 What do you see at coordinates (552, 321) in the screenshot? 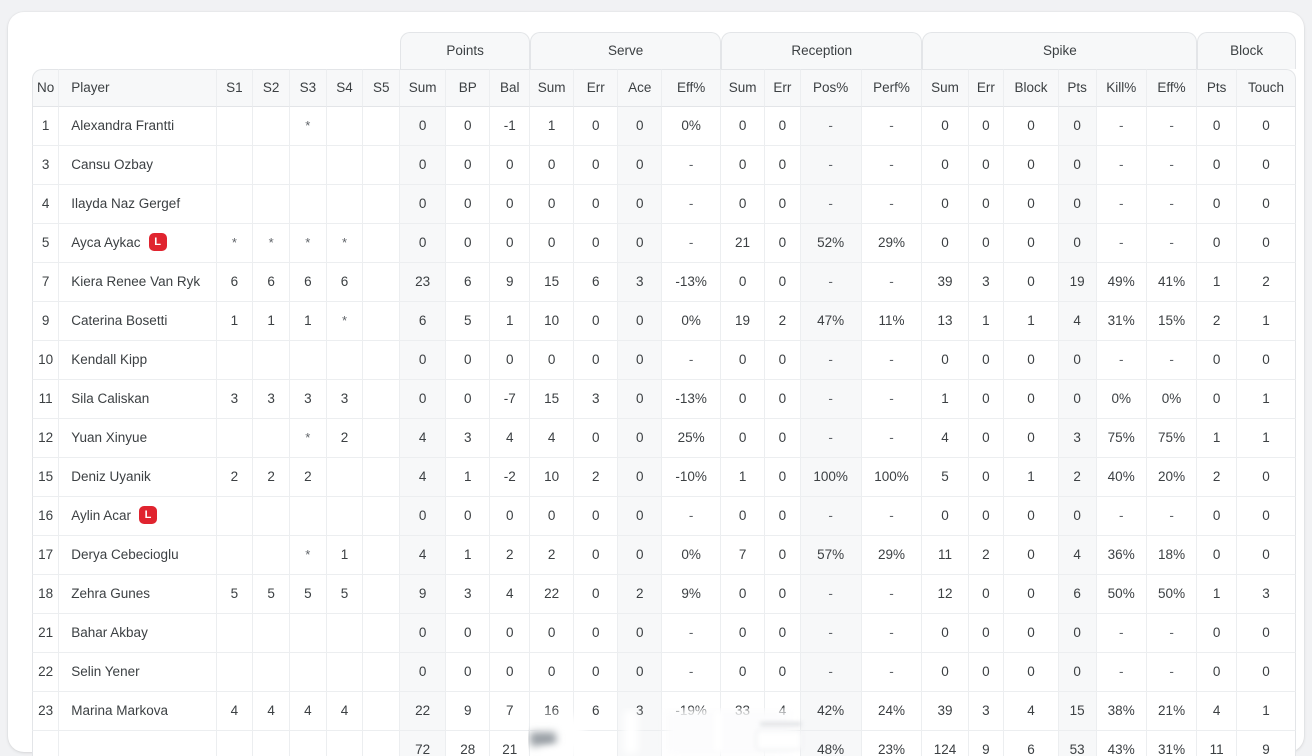
I see `stat-cell-sum-10: 10` at bounding box center [552, 321].